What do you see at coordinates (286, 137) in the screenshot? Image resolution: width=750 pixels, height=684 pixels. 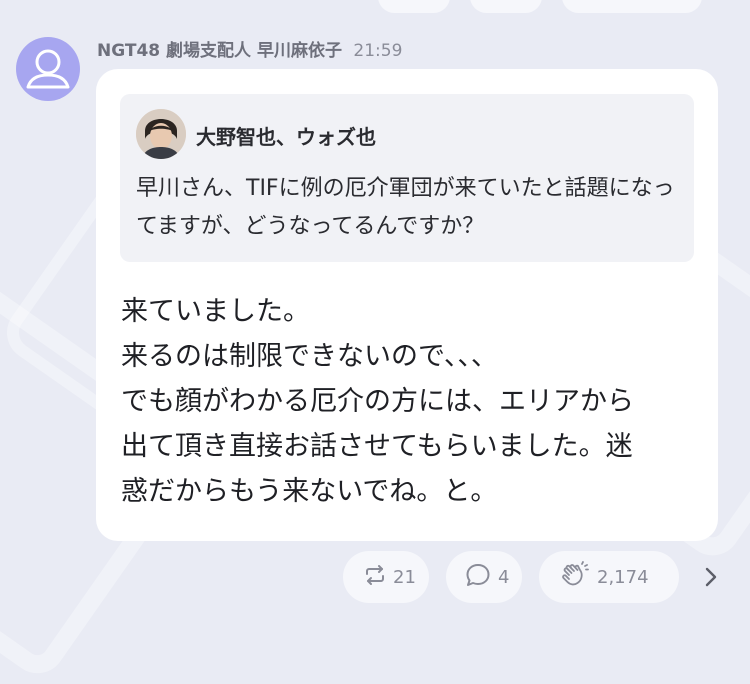 I see `quoted-author-name: 大野智也、ウォズ也` at bounding box center [286, 137].